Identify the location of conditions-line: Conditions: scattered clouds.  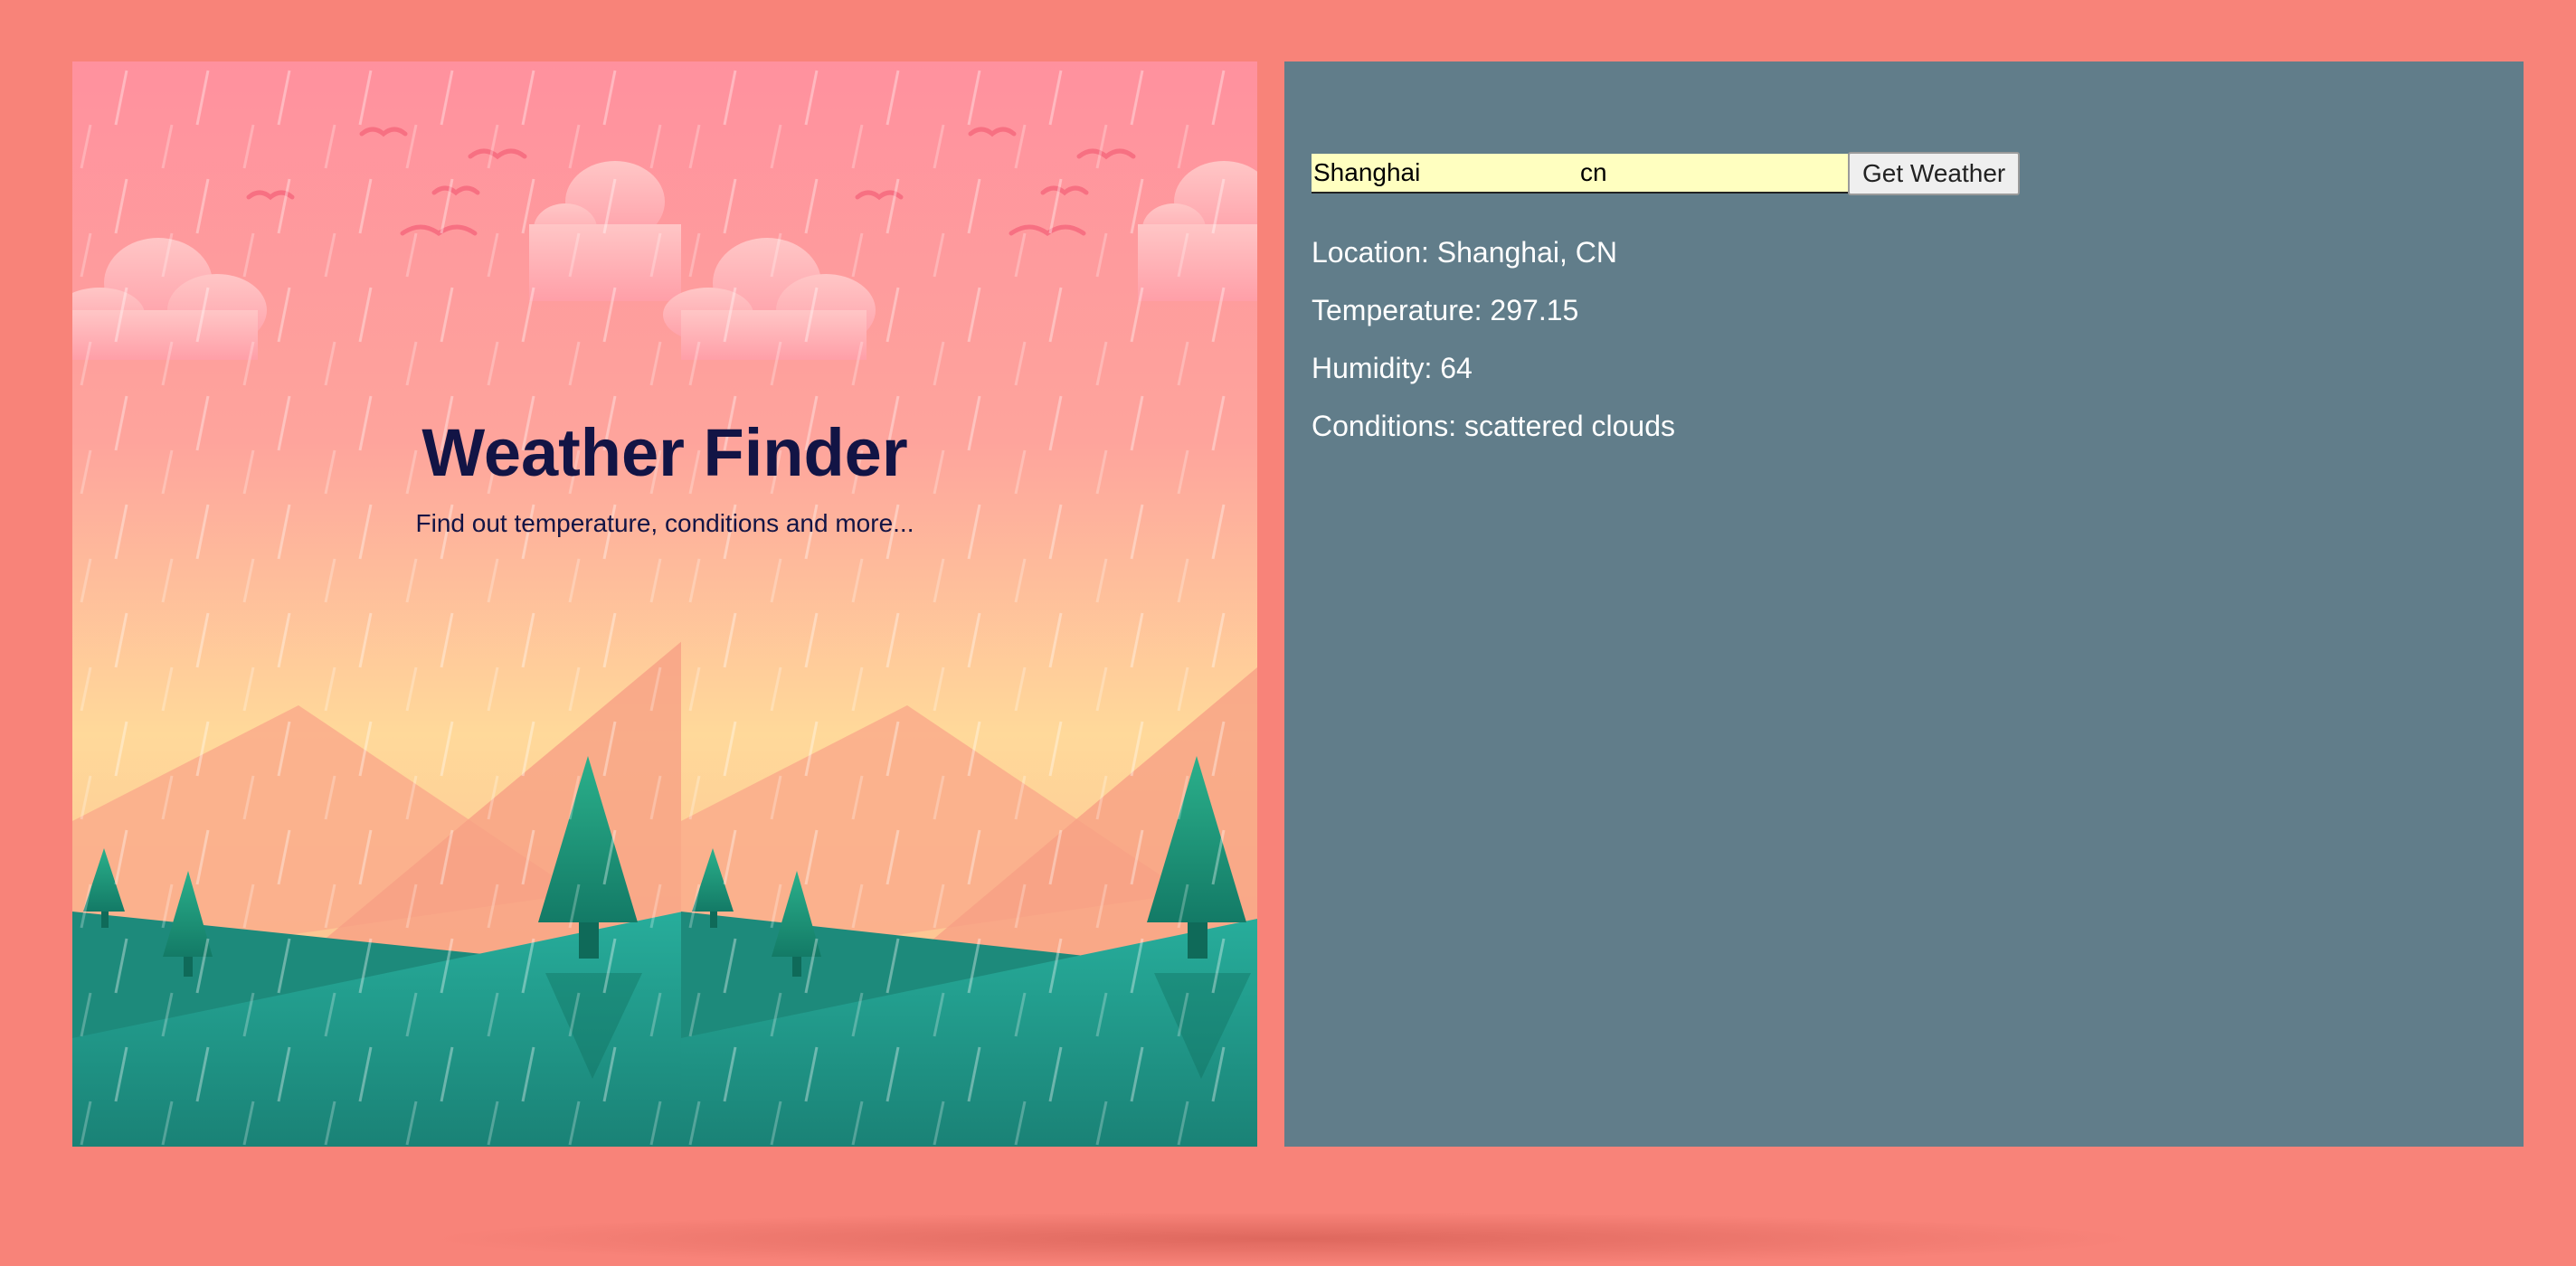
(1493, 426).